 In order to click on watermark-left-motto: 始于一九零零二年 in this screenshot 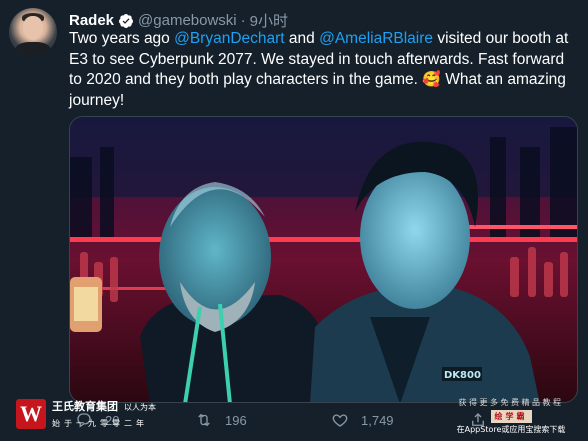, I will do `click(100, 423)`.